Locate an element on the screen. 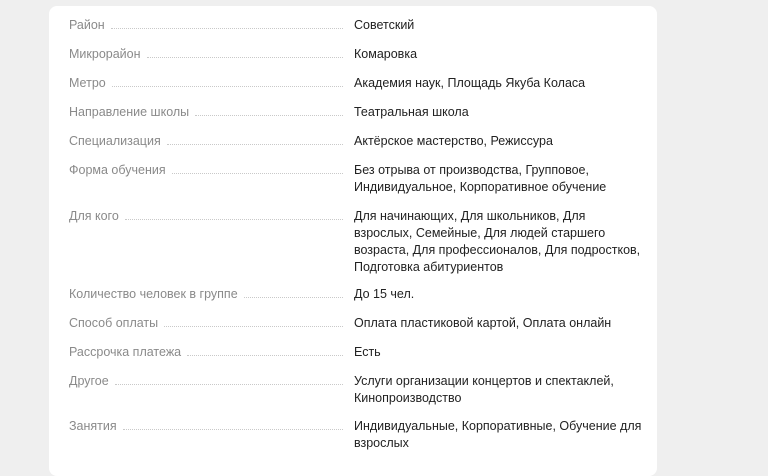  detail-value: Академия наук, Площадь Якуба Коласа is located at coordinates (470, 83).